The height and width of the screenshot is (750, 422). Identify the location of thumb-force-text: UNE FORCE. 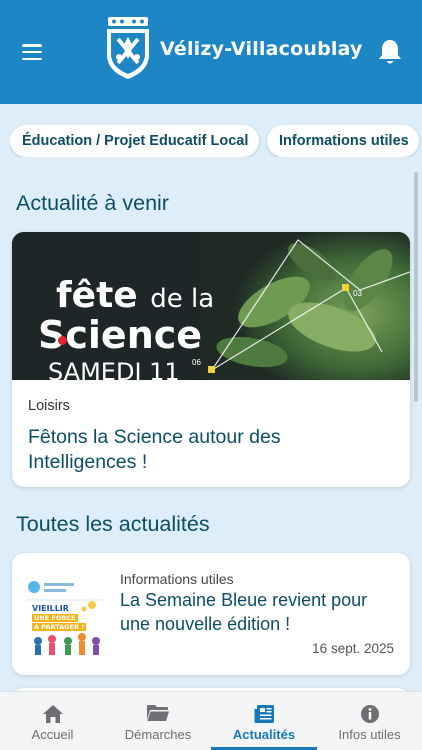
(55, 618).